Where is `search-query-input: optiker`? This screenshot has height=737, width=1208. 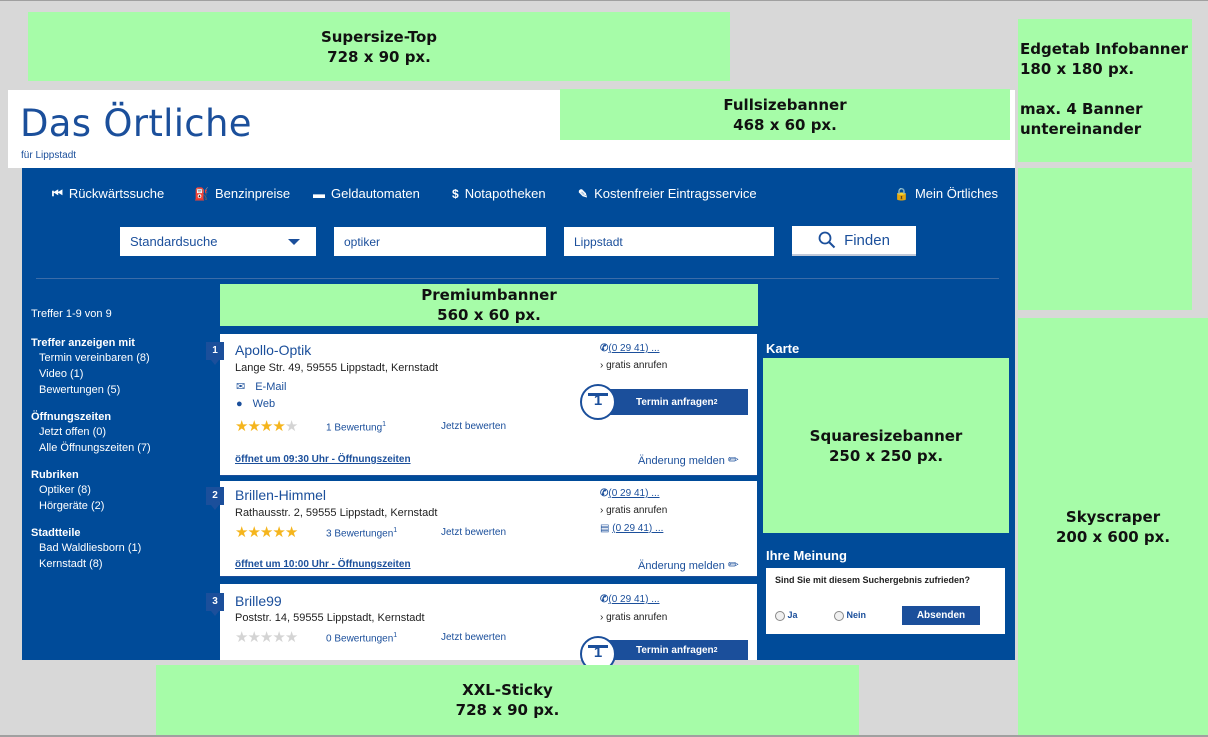
search-query-input: optiker is located at coordinates (440, 241).